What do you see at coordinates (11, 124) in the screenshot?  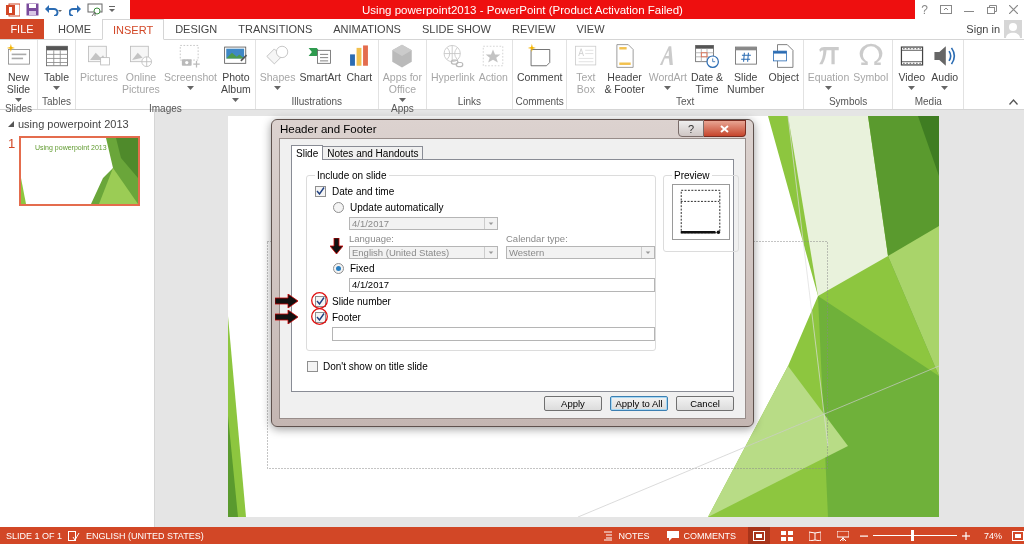 I see `expanded-triangle-icon` at bounding box center [11, 124].